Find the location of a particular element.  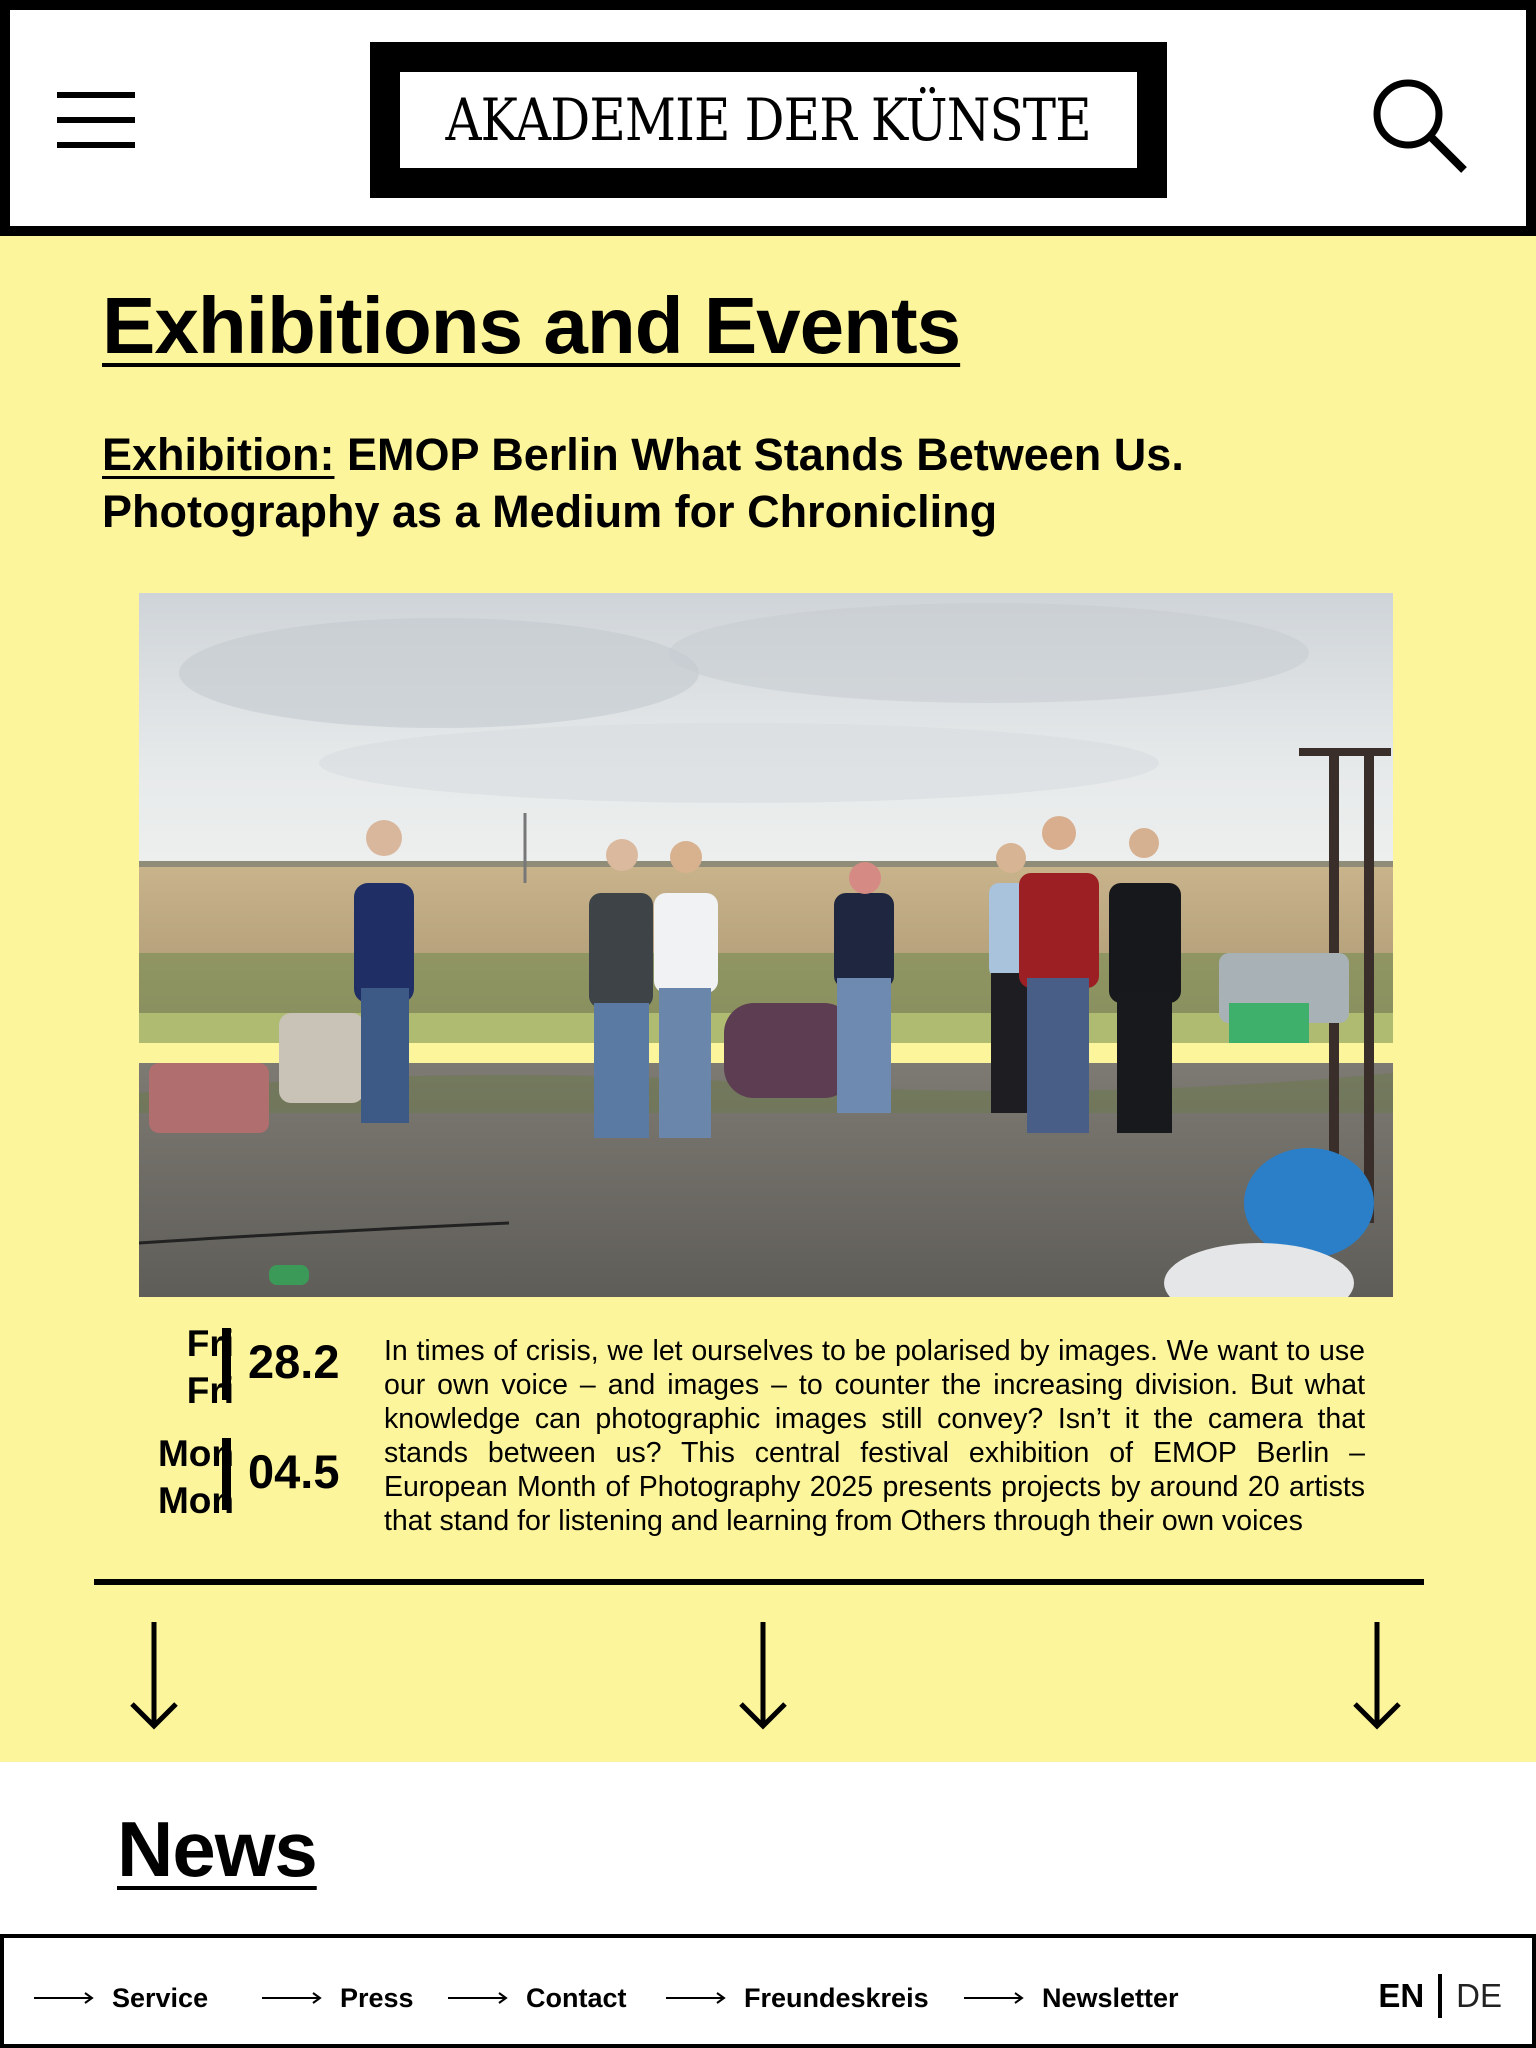

footer-link-label: Press is located at coordinates (377, 1997).